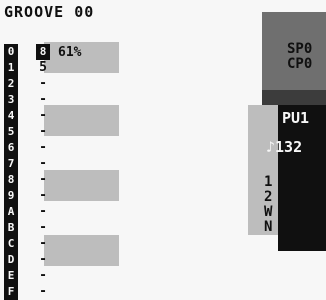 The height and width of the screenshot is (300, 326). Describe the element at coordinates (294, 97) in the screenshot. I see `panel-dark-block` at that location.